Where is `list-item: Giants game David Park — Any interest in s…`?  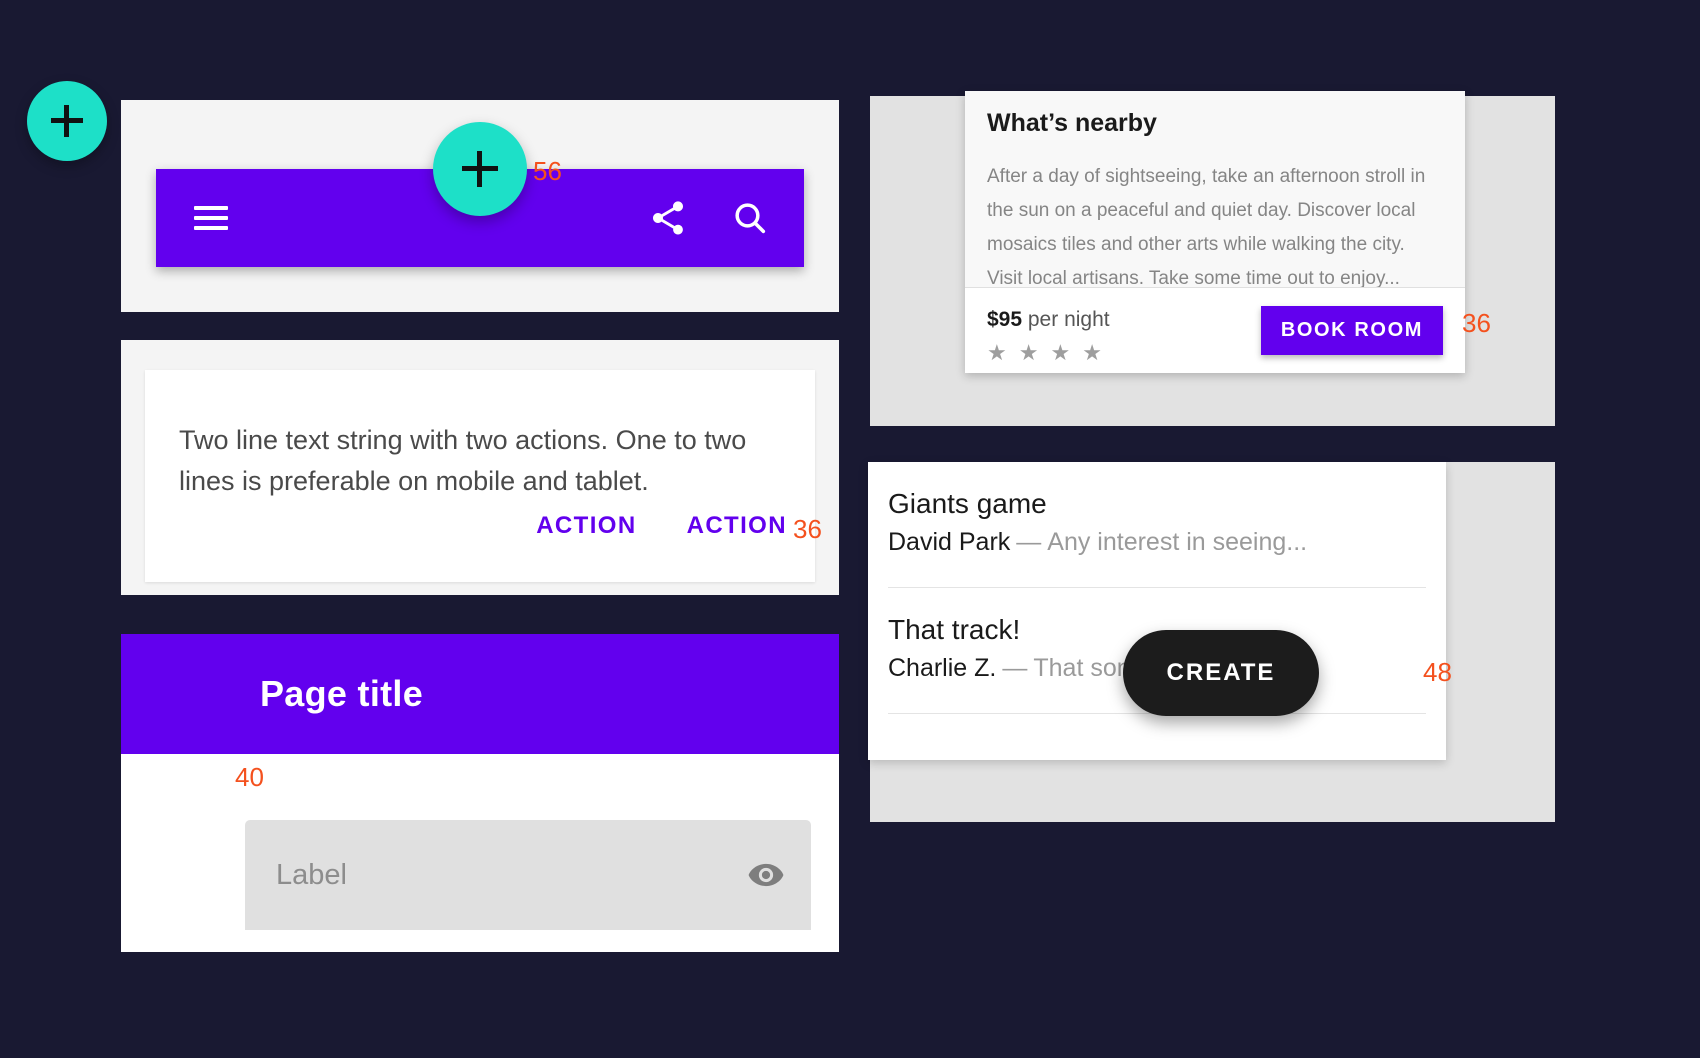
list-item: Giants game David Park — Any interest in s… is located at coordinates (1157, 525).